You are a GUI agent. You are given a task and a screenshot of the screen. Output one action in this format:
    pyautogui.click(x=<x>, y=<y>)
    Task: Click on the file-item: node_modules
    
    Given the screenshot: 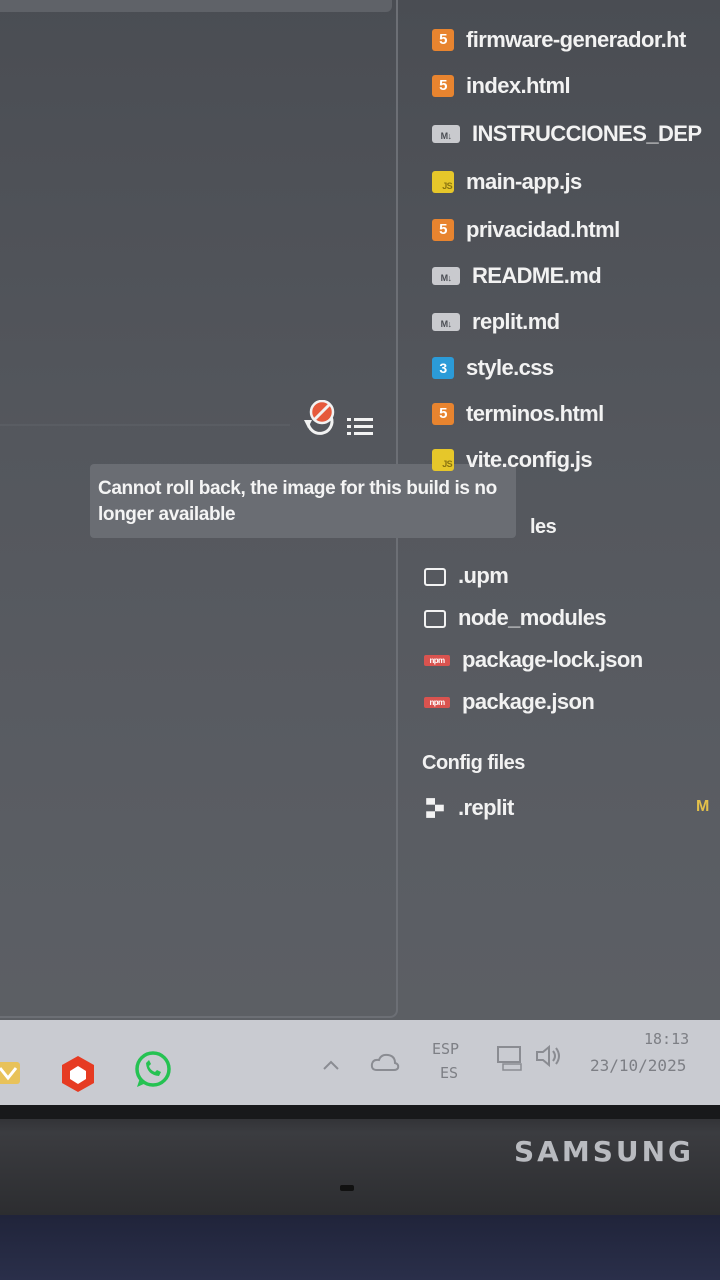 What is the action you would take?
    pyautogui.click(x=515, y=618)
    